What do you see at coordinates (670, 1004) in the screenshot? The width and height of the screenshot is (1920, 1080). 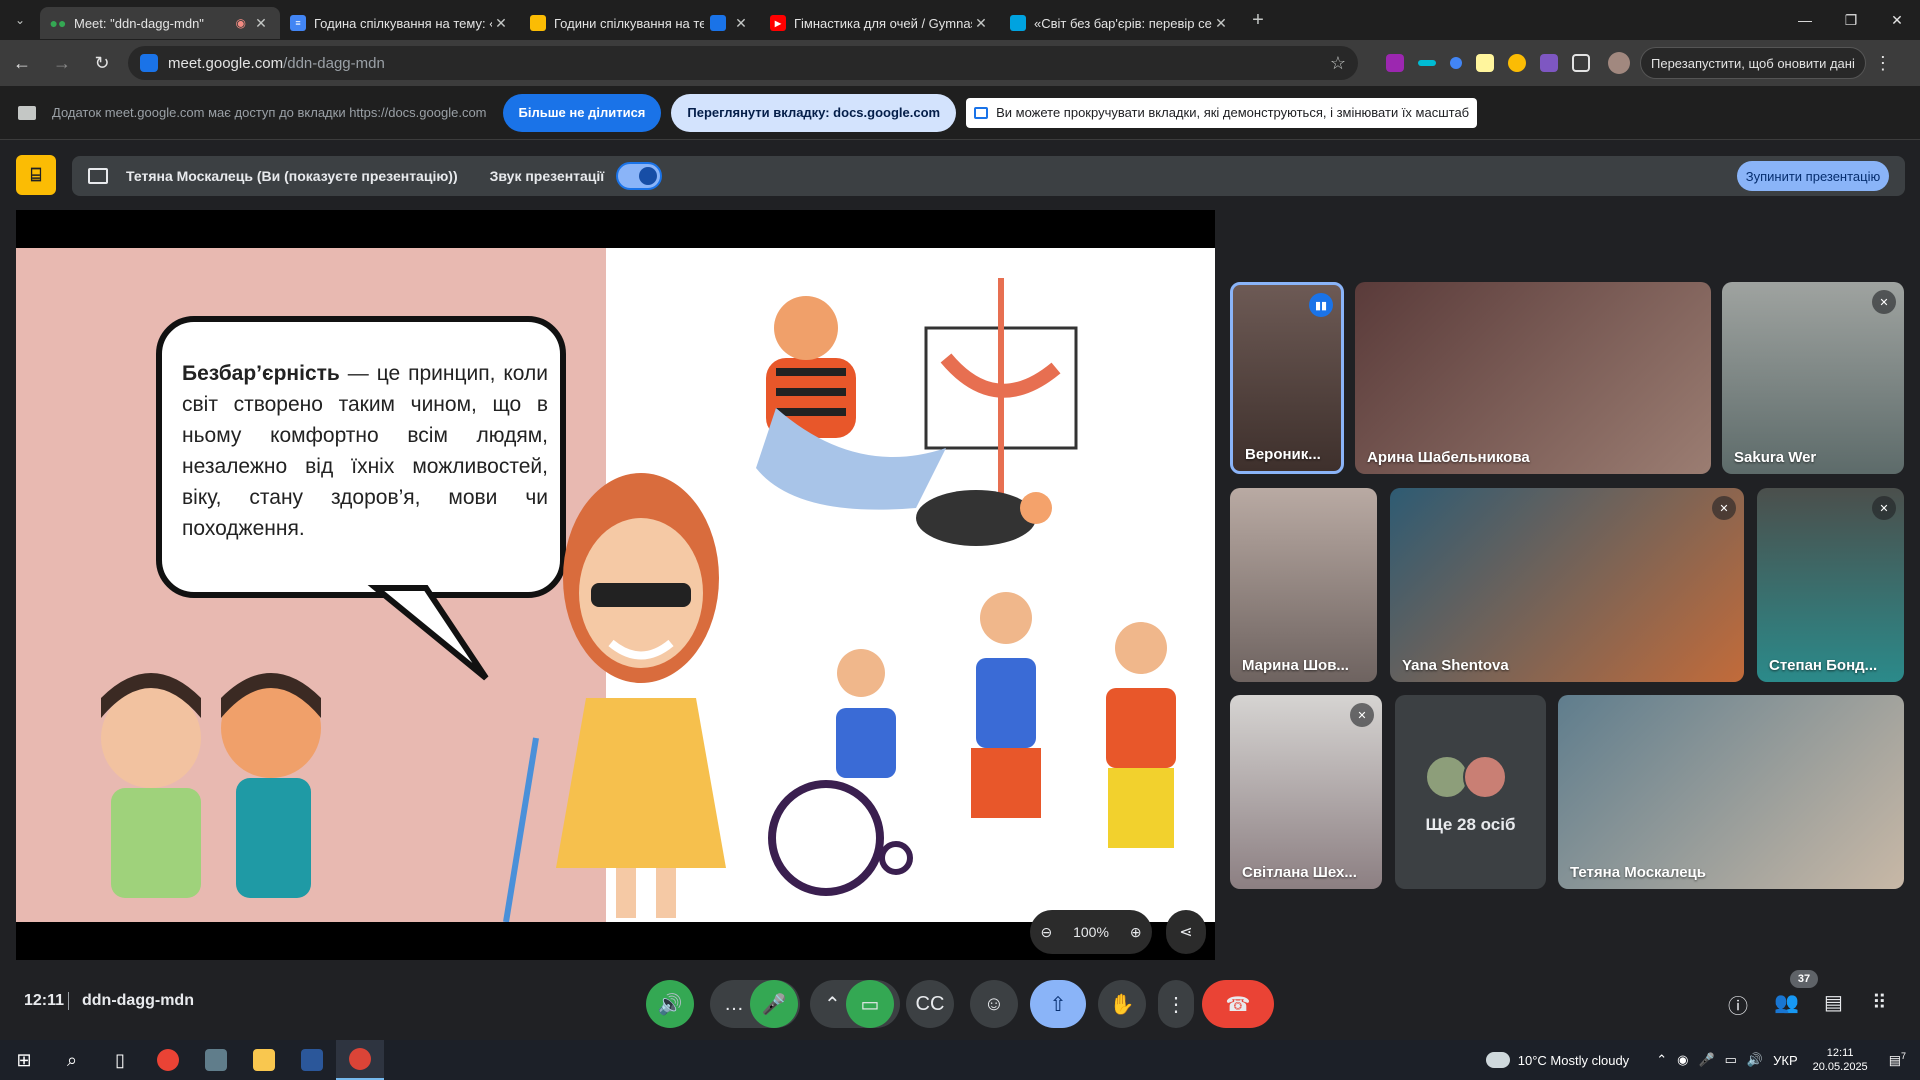 I see `audio-output-button: 🔊` at bounding box center [670, 1004].